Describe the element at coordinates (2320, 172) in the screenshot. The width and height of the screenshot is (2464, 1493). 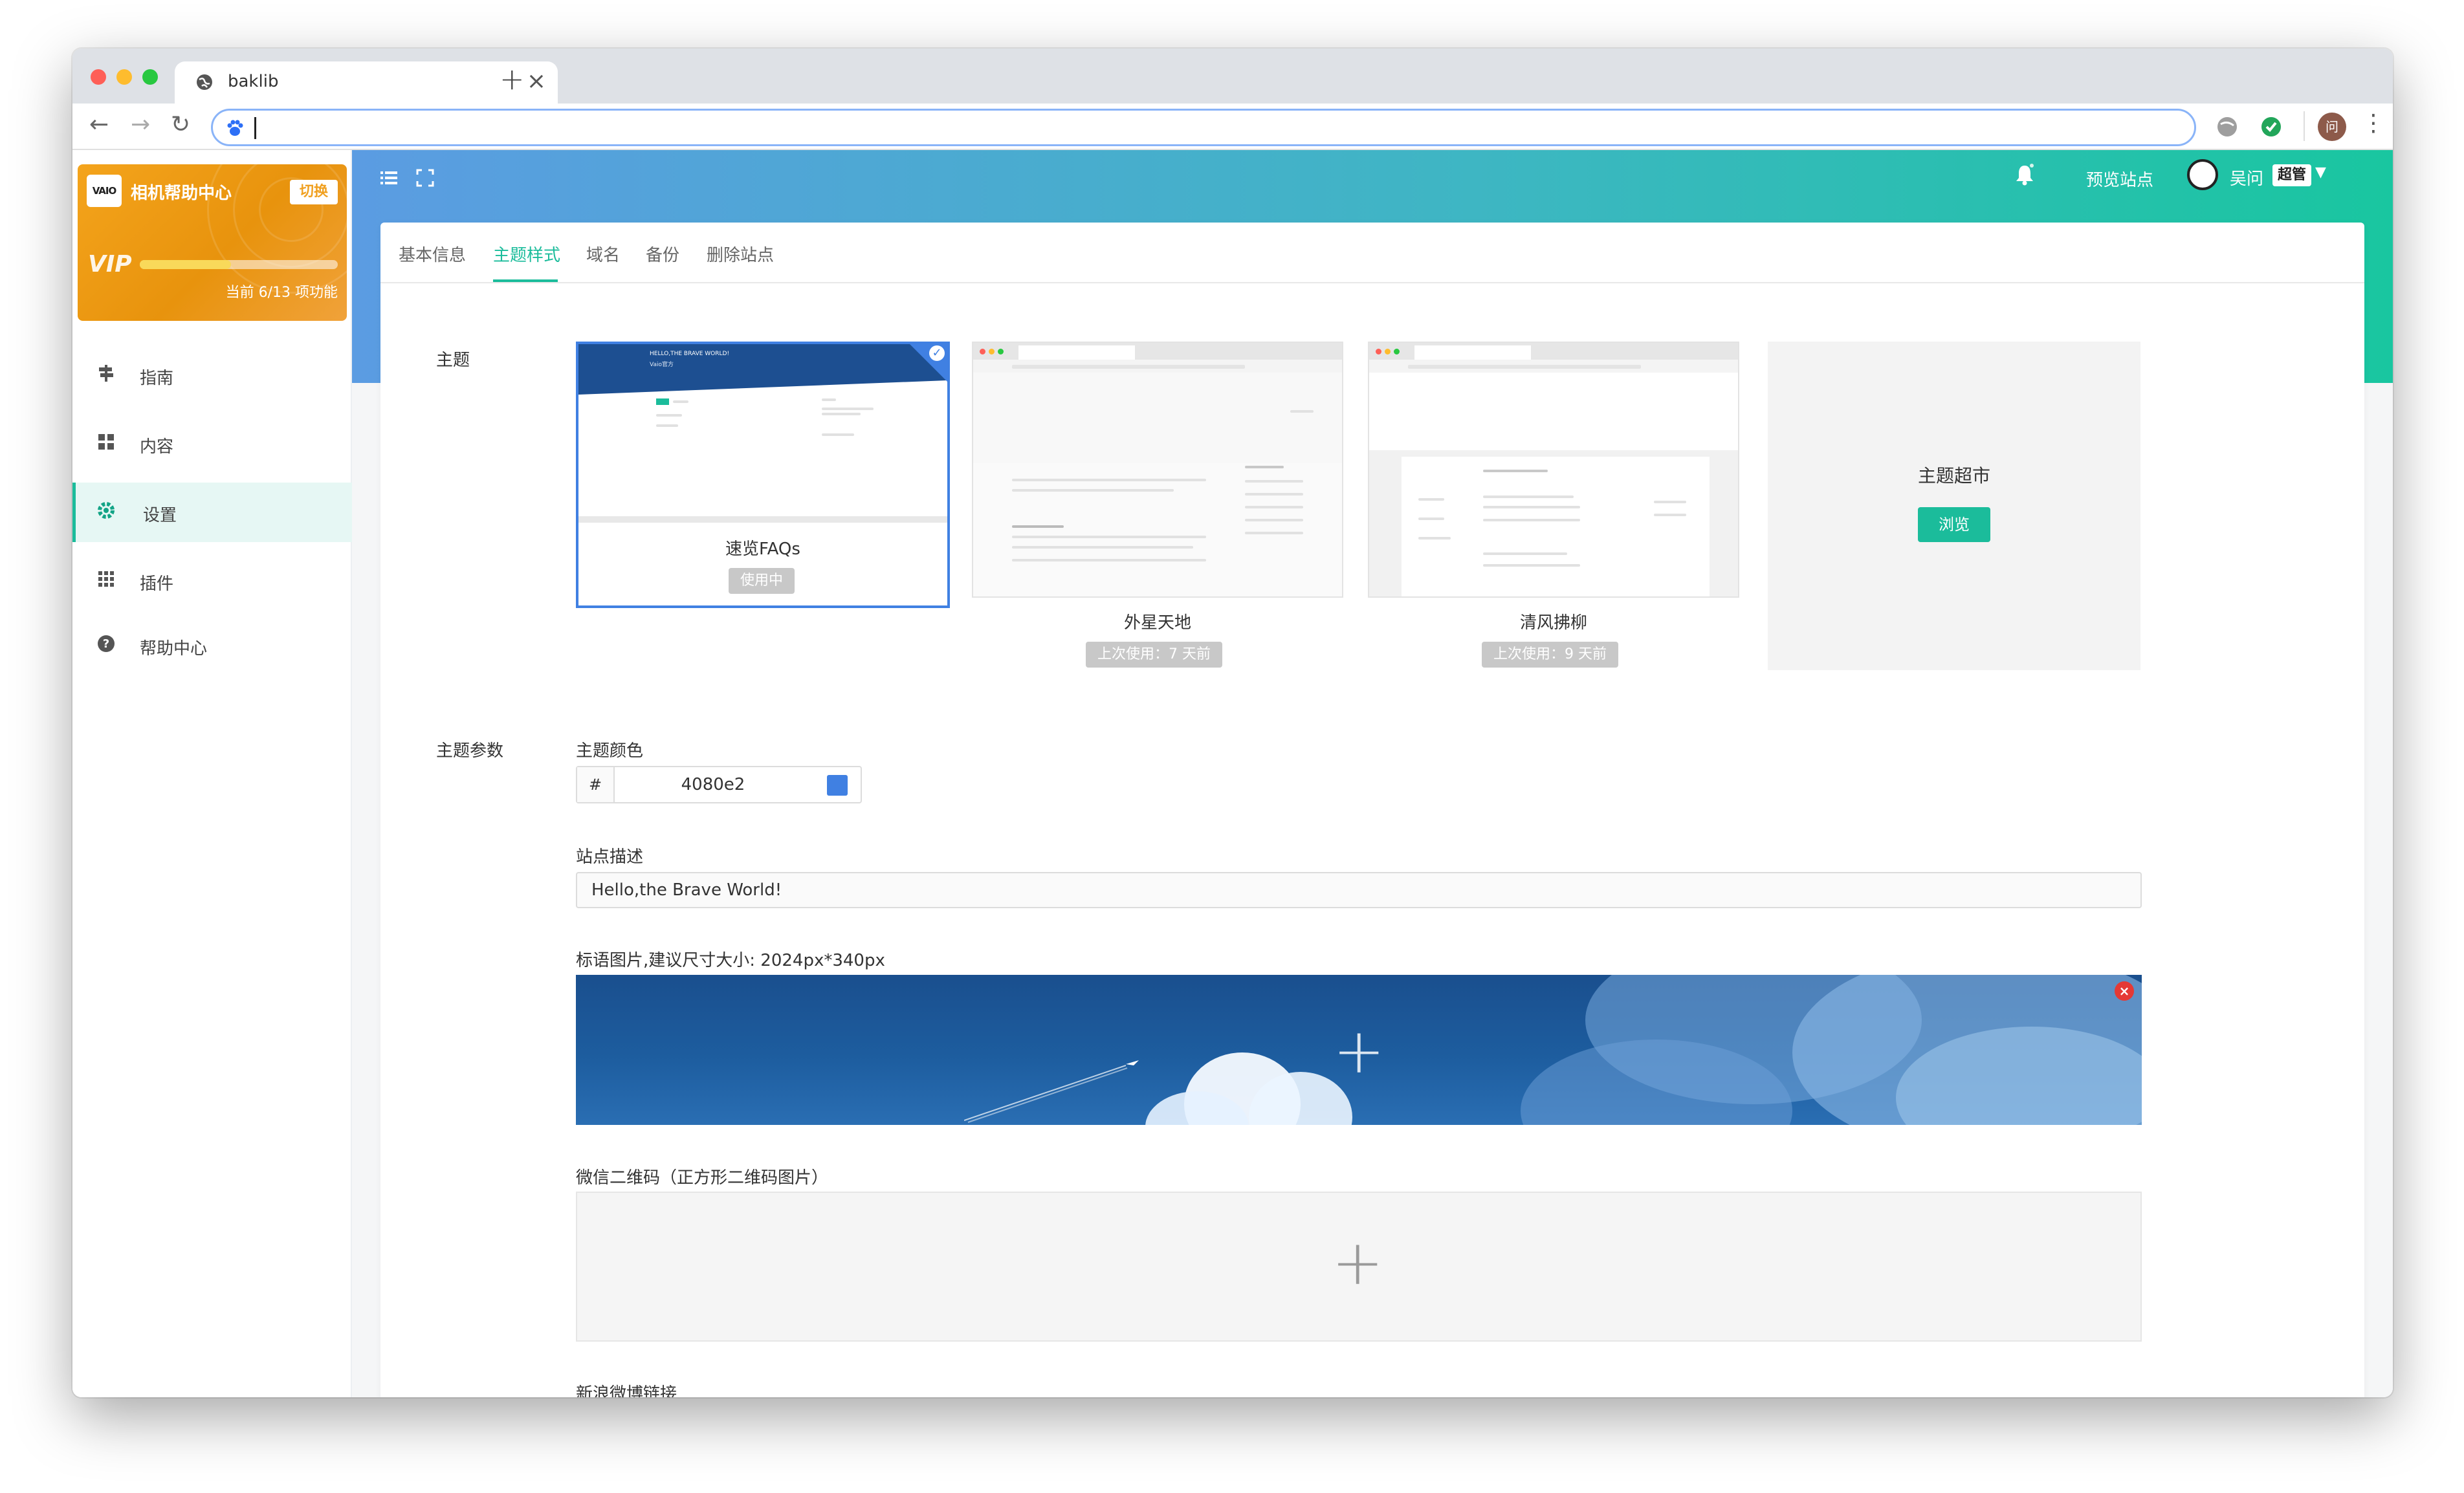
I see `chevron-down-icon: ▼` at that location.